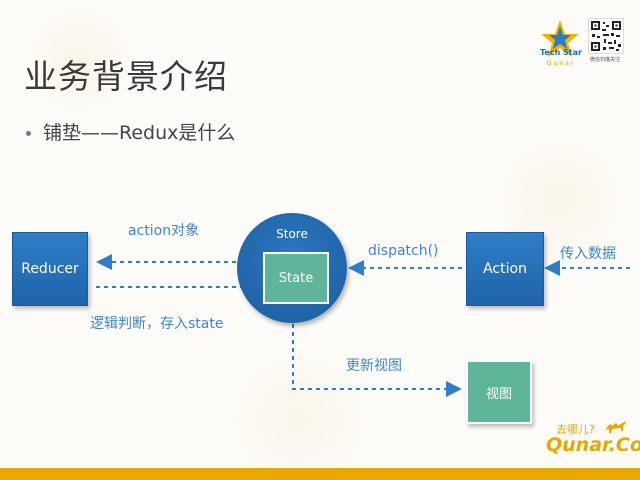 The image size is (640, 480). Describe the element at coordinates (157, 324) in the screenshot. I see `edge-label-logic: 逻辑判断，存入state` at that location.